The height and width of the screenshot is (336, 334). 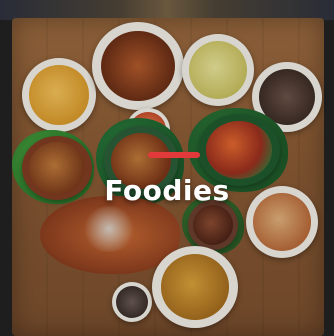 I want to click on brand-title: Foodies, so click(x=167, y=190).